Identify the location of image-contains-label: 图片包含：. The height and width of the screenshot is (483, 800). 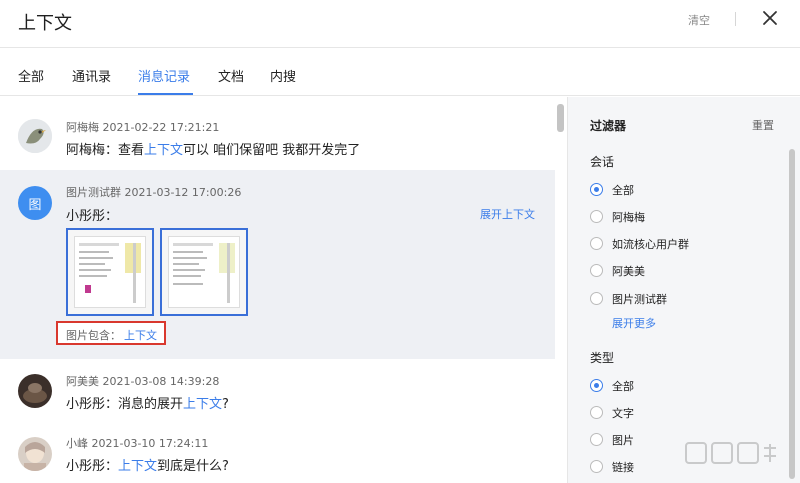
(93, 335).